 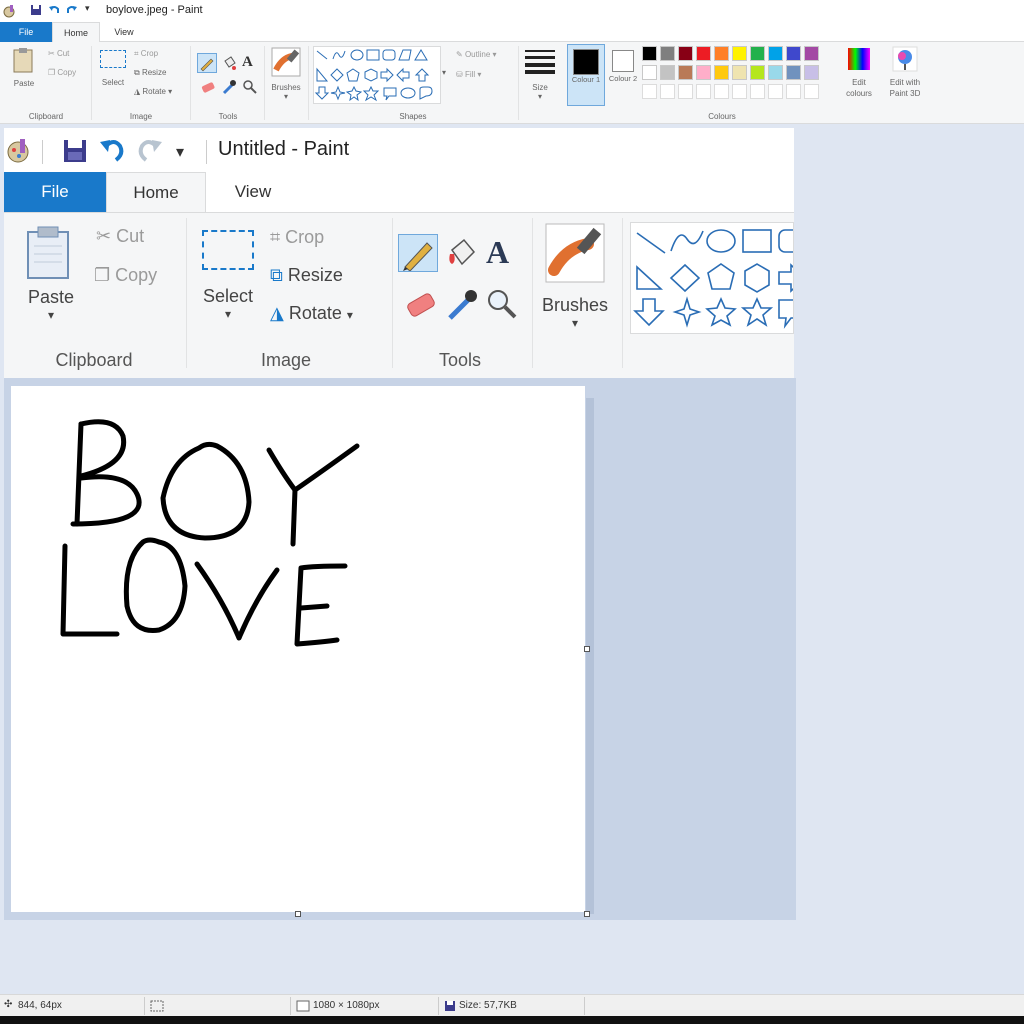 I want to click on rotate-button: ◮ Rotate ▾, so click(x=153, y=91).